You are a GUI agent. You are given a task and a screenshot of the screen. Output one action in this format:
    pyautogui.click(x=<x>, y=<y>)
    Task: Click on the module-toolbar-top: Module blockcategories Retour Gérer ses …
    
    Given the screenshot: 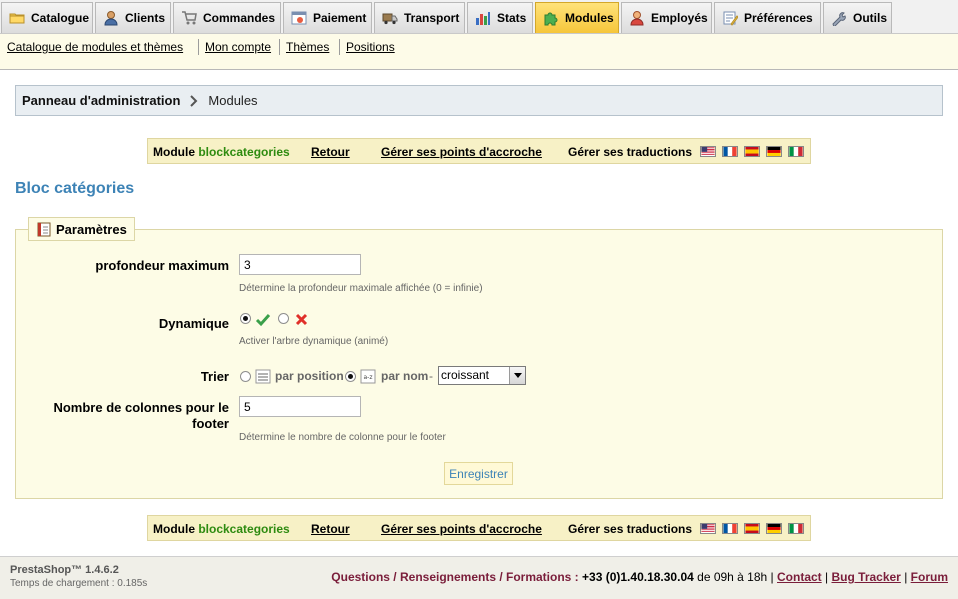 What is the action you would take?
    pyautogui.click(x=479, y=151)
    